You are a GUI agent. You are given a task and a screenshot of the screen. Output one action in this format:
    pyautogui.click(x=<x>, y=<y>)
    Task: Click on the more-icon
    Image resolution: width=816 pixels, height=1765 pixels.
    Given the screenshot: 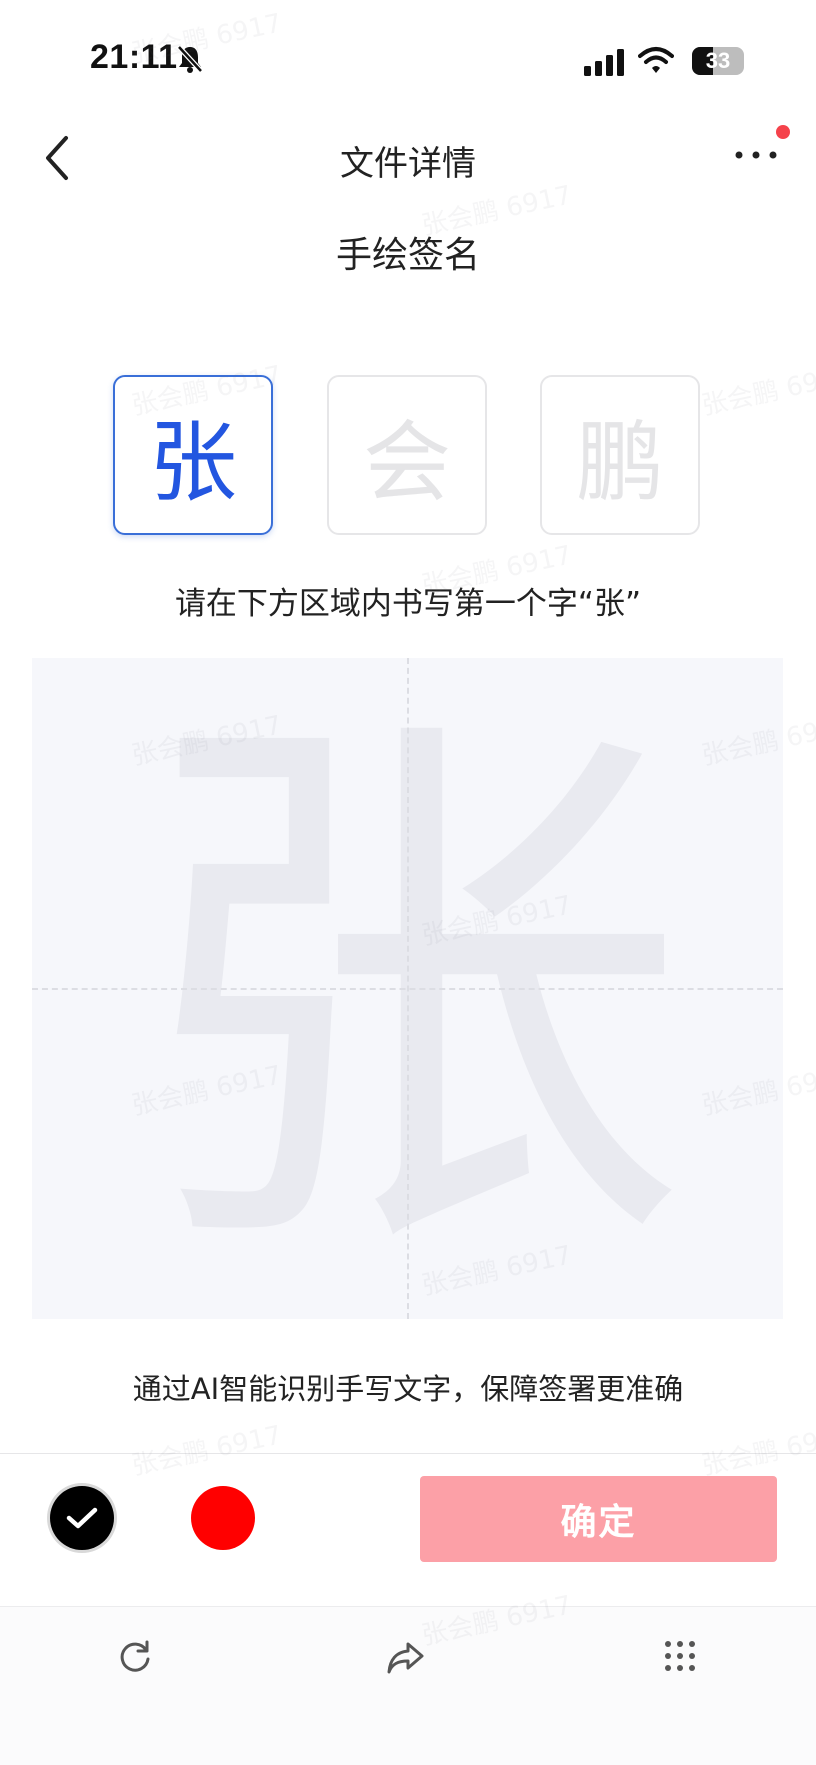 What is the action you would take?
    pyautogui.click(x=756, y=155)
    